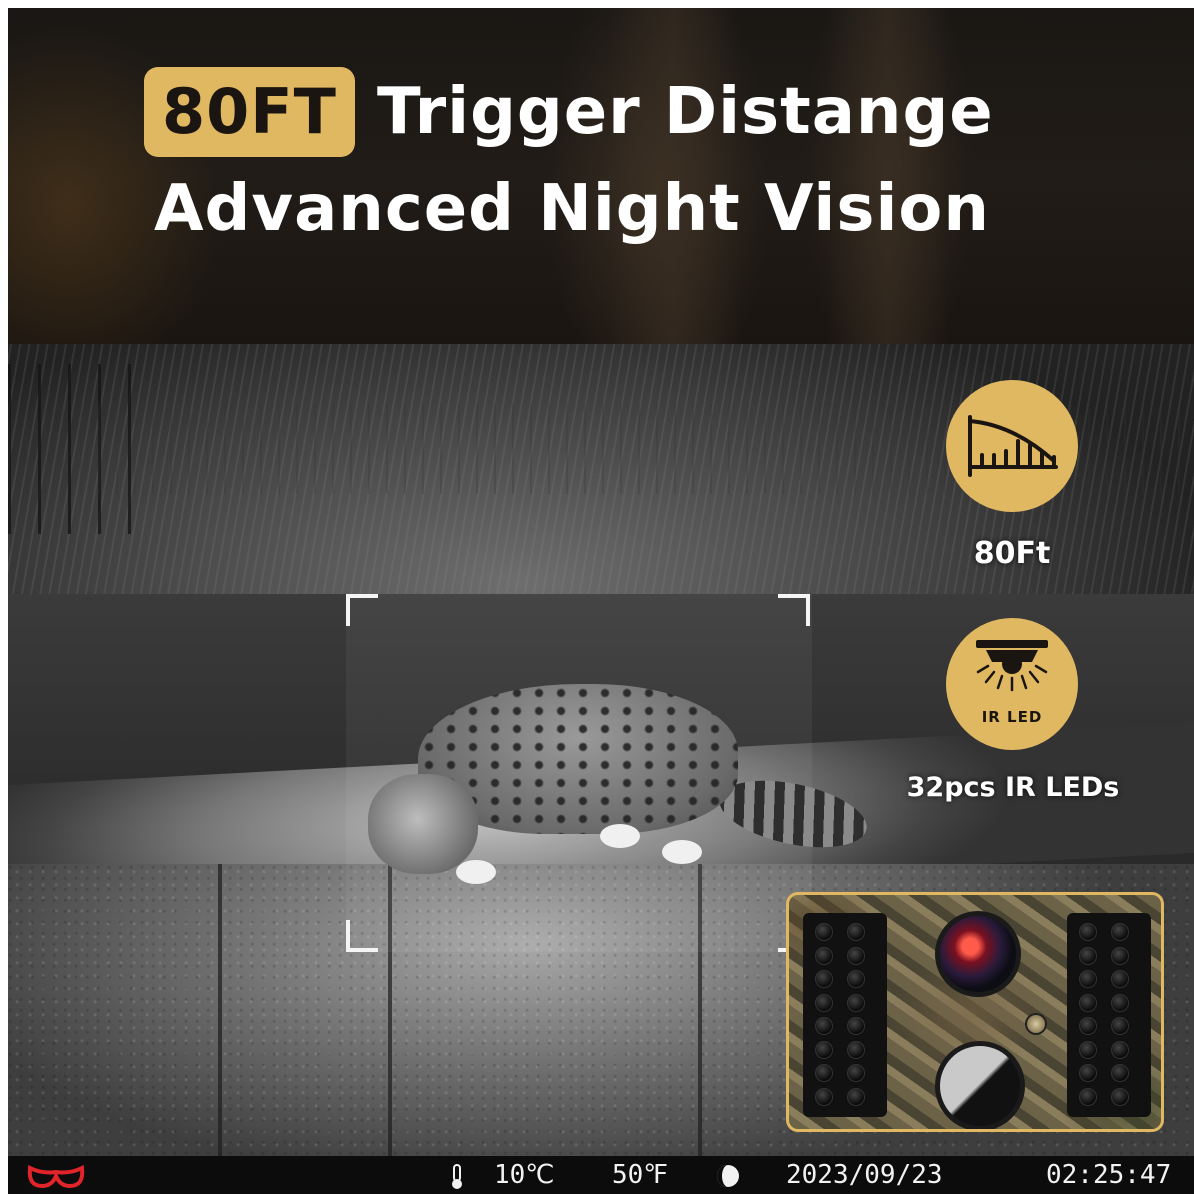 This screenshot has width=1194, height=1194. What do you see at coordinates (728, 1176) in the screenshot?
I see `moon-phase-icon` at bounding box center [728, 1176].